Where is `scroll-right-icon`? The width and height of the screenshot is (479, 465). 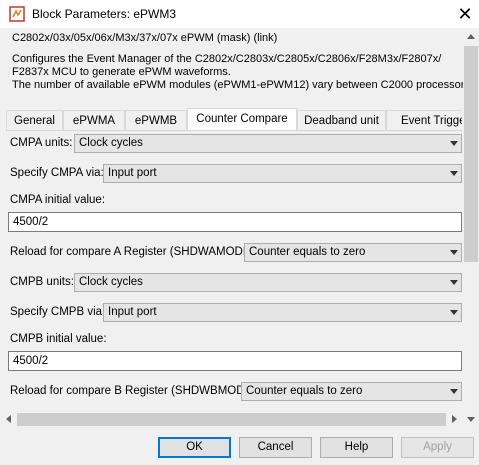 scroll-right-icon is located at coordinates (454, 419).